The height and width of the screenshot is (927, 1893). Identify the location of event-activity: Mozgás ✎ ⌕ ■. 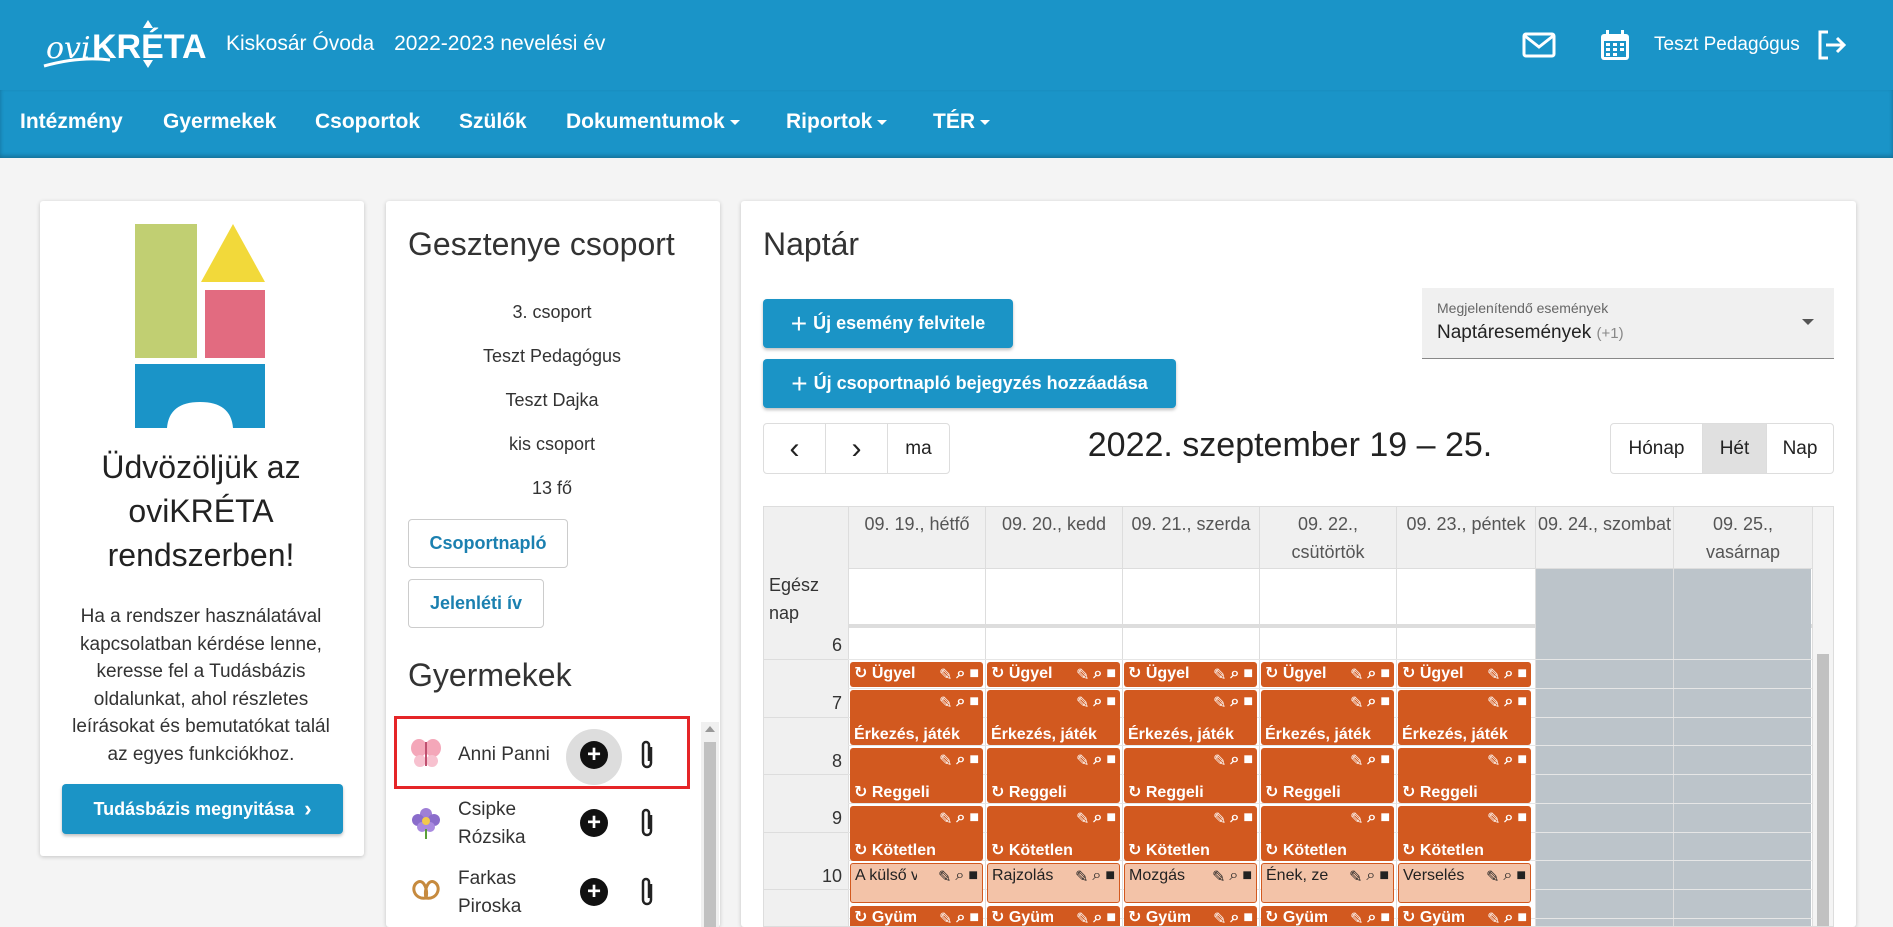
(1190, 883).